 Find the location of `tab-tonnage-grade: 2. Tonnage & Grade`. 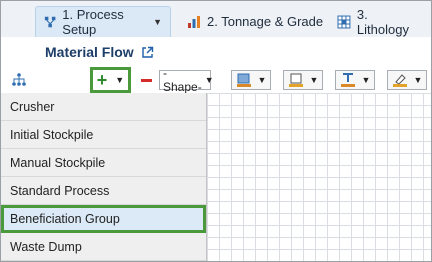

tab-tonnage-grade: 2. Tonnage & Grade is located at coordinates (255, 21).